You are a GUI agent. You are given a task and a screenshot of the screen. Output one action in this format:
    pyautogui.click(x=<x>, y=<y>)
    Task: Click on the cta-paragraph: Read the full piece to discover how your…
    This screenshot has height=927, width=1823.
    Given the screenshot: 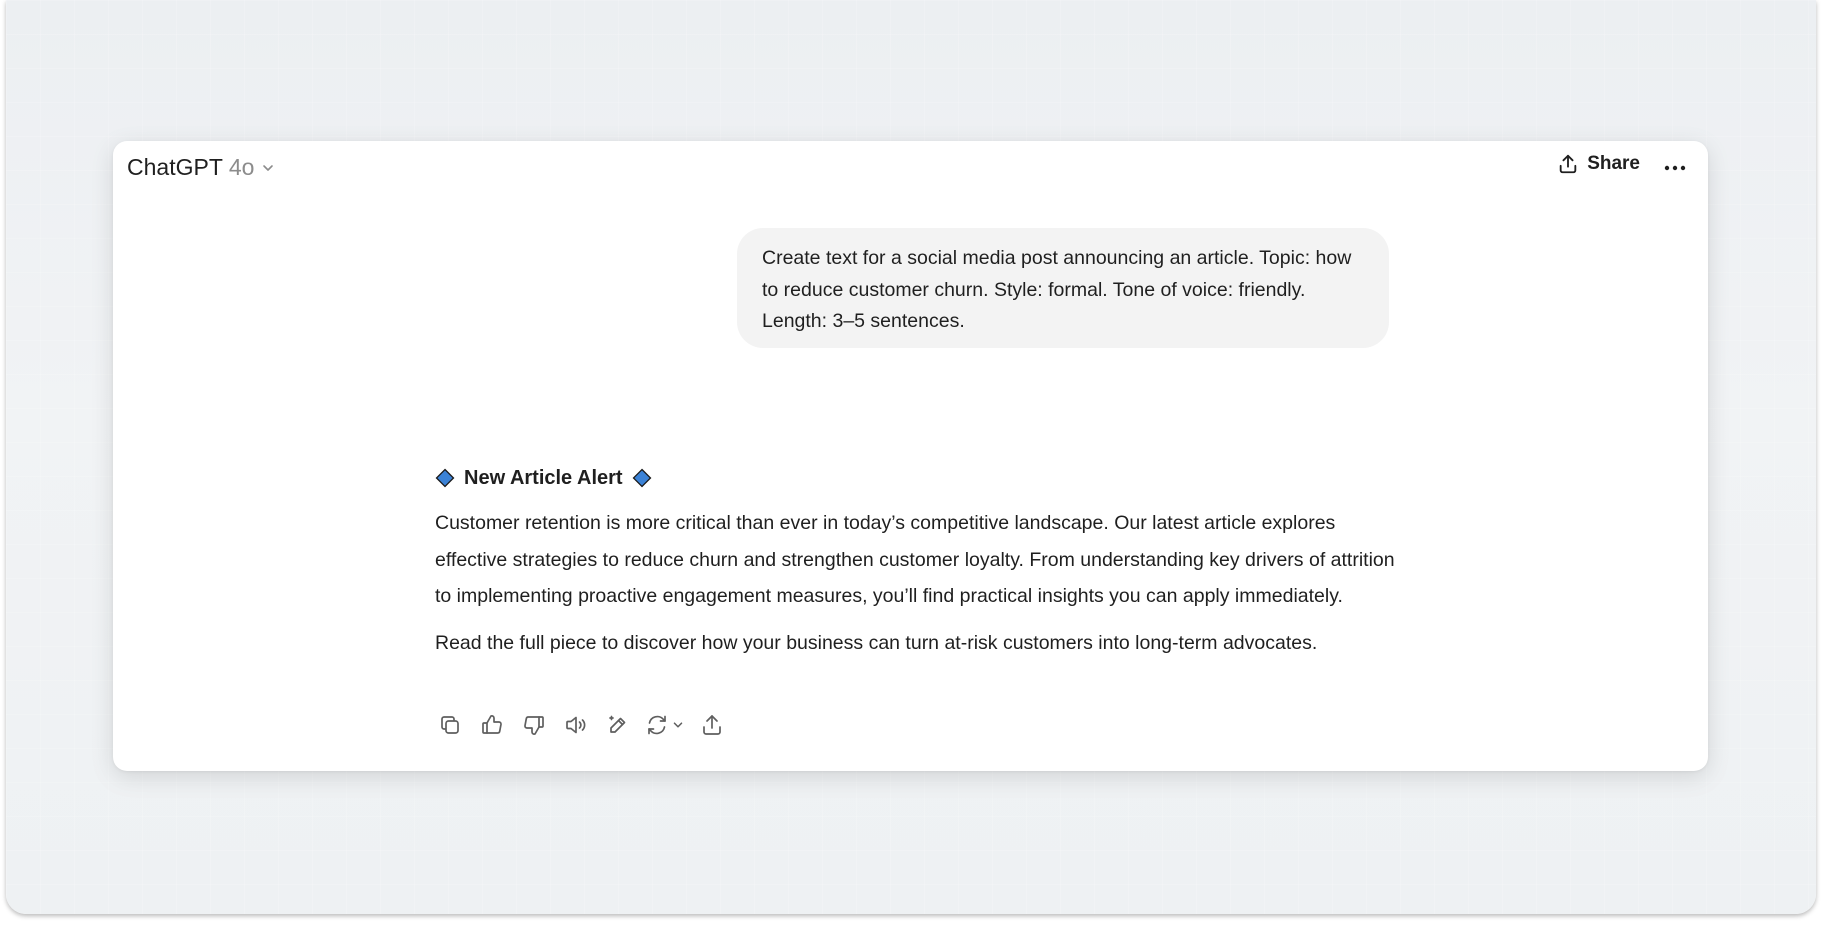 What is the action you would take?
    pyautogui.click(x=876, y=642)
    